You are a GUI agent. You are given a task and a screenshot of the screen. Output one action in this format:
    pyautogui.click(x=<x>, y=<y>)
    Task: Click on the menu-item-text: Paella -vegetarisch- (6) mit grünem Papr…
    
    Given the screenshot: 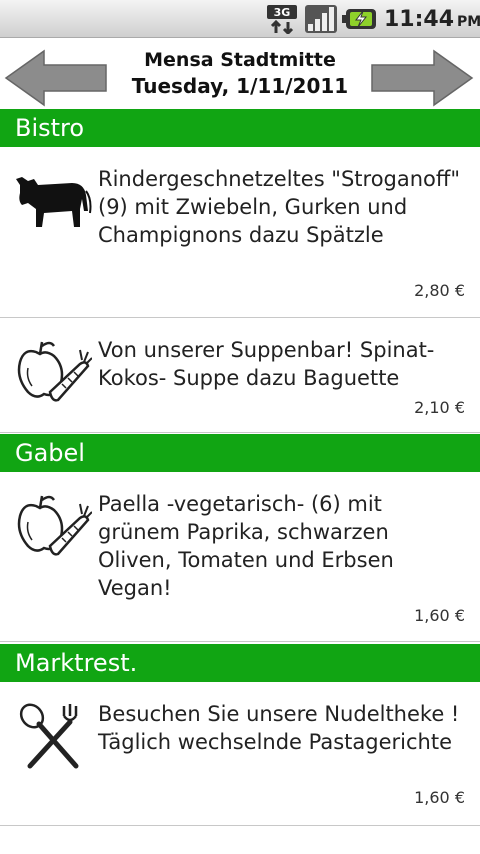 What is the action you would take?
    pyautogui.click(x=246, y=546)
    